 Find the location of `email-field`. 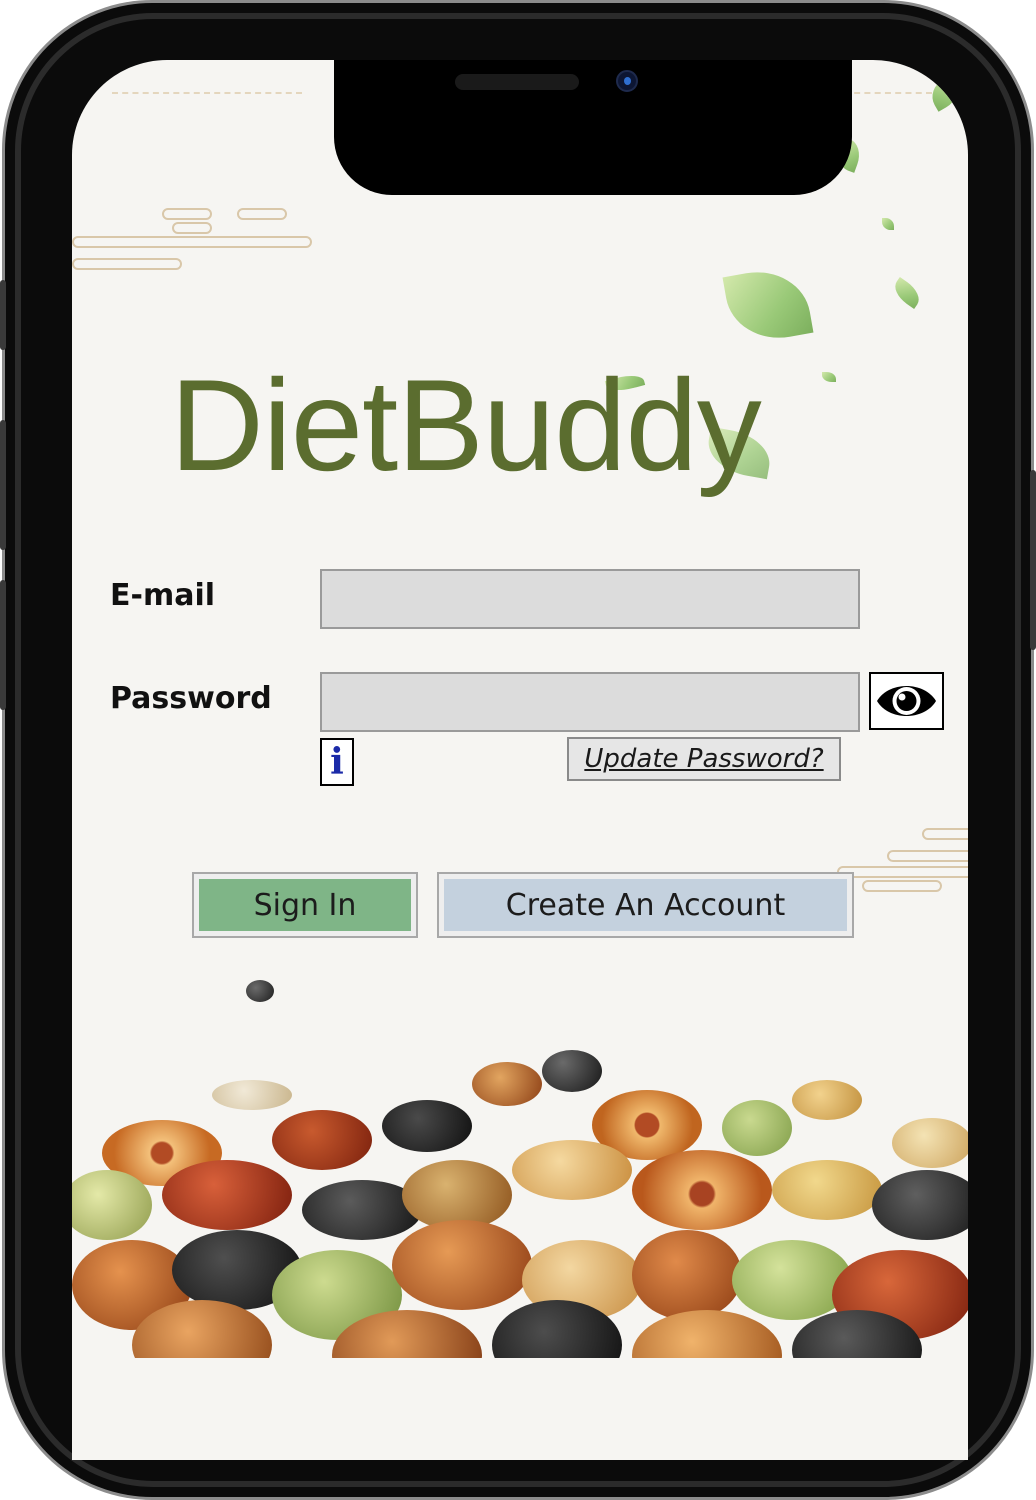

email-field is located at coordinates (590, 599).